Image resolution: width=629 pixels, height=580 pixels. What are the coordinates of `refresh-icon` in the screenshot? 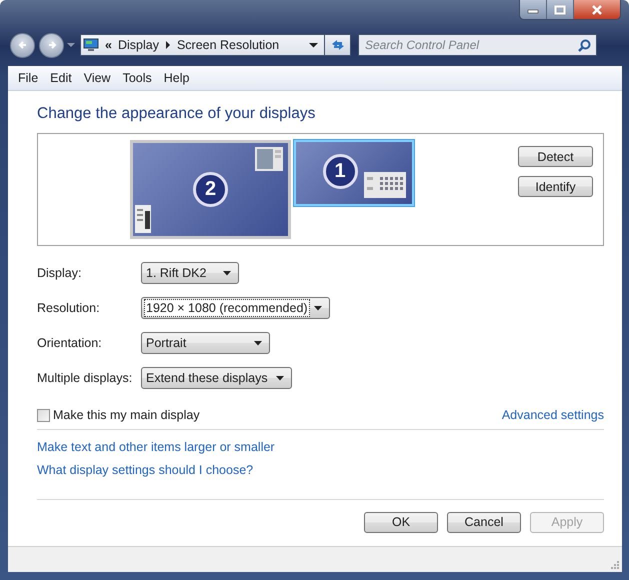 It's located at (338, 45).